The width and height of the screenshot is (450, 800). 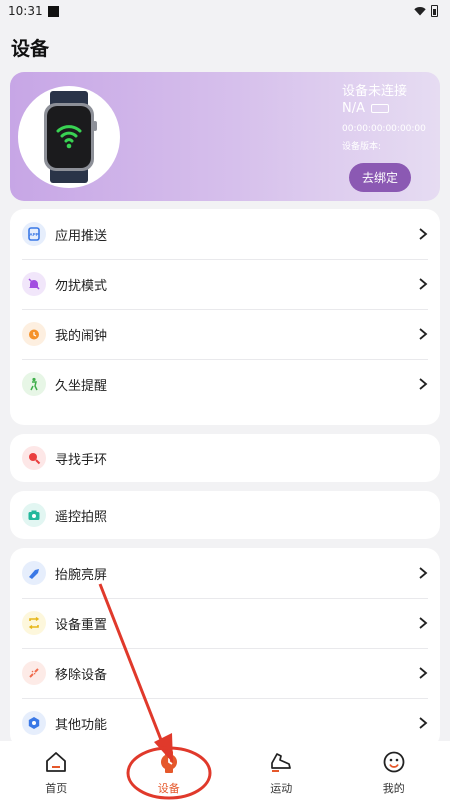 I want to click on status-right, so click(x=426, y=11).